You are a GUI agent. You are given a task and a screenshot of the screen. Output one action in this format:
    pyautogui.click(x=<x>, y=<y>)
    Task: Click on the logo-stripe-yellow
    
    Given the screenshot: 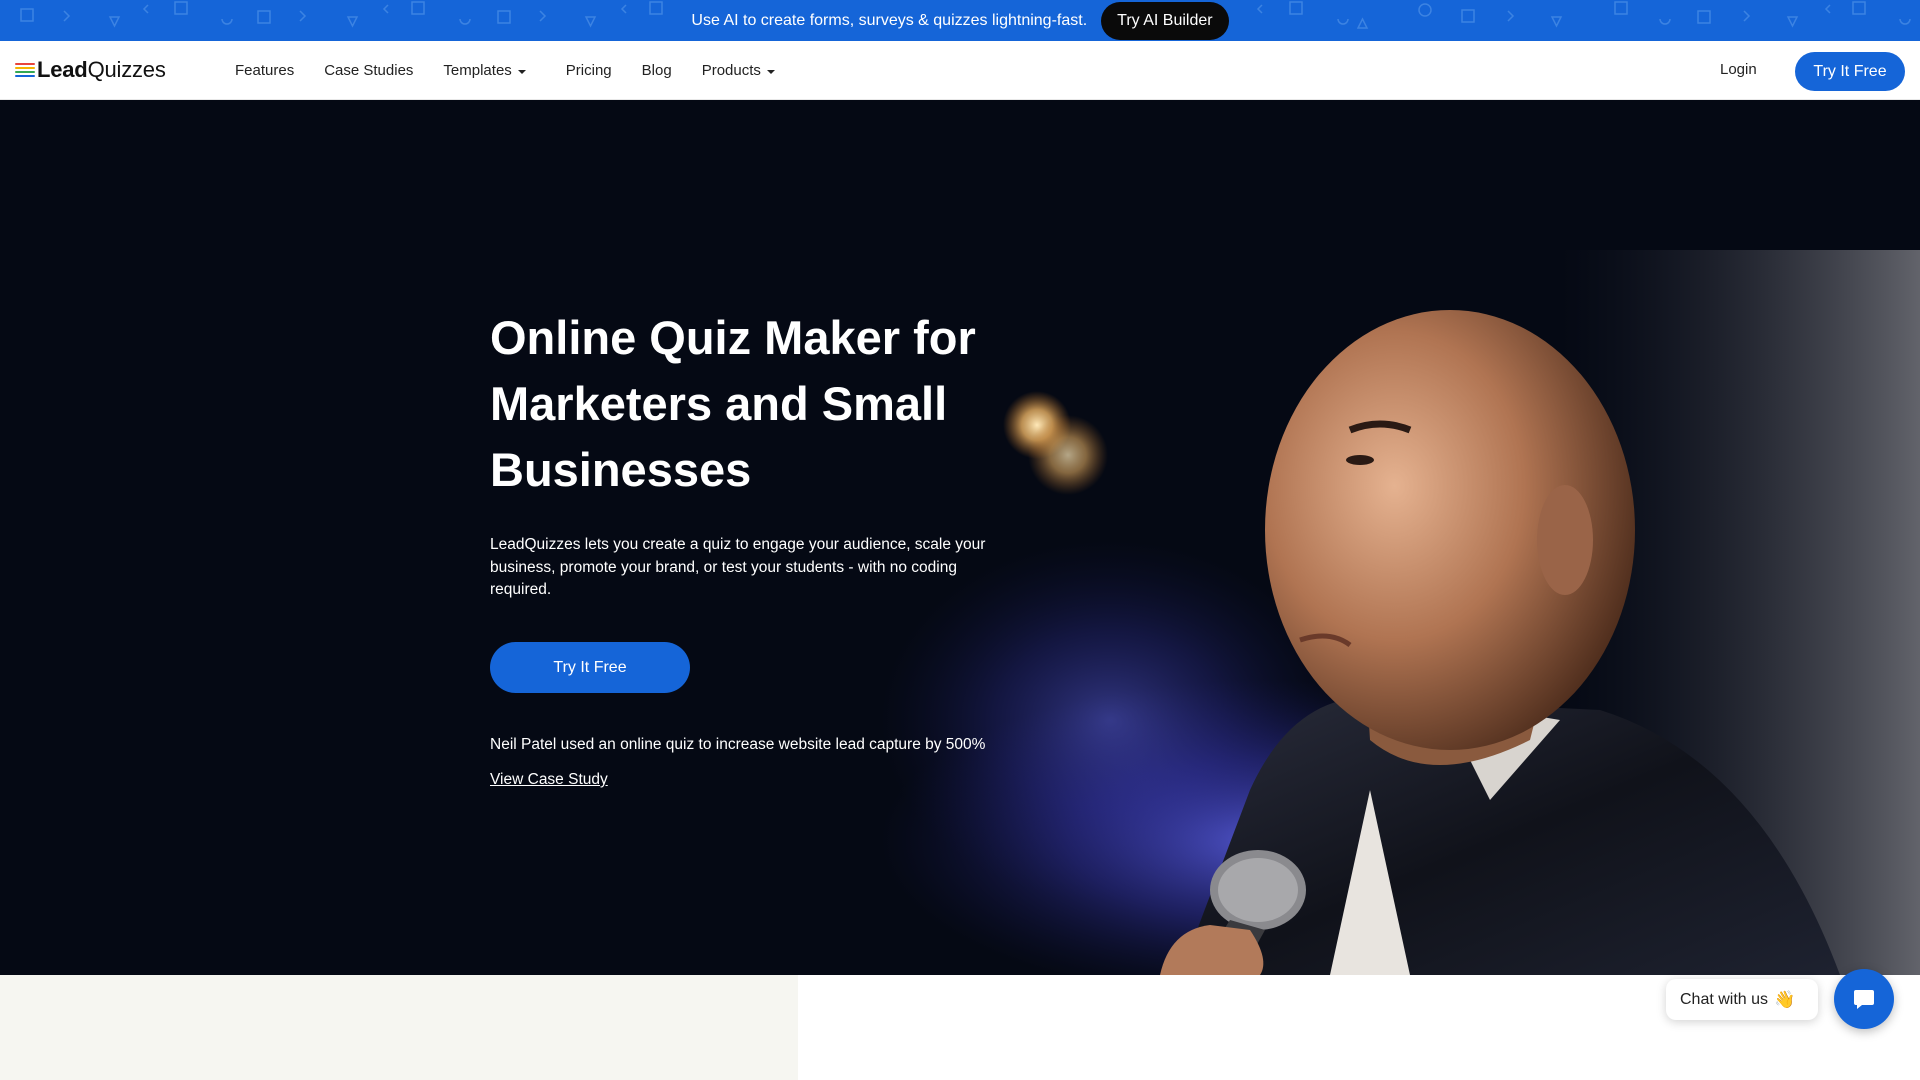 What is the action you would take?
    pyautogui.click(x=25, y=68)
    